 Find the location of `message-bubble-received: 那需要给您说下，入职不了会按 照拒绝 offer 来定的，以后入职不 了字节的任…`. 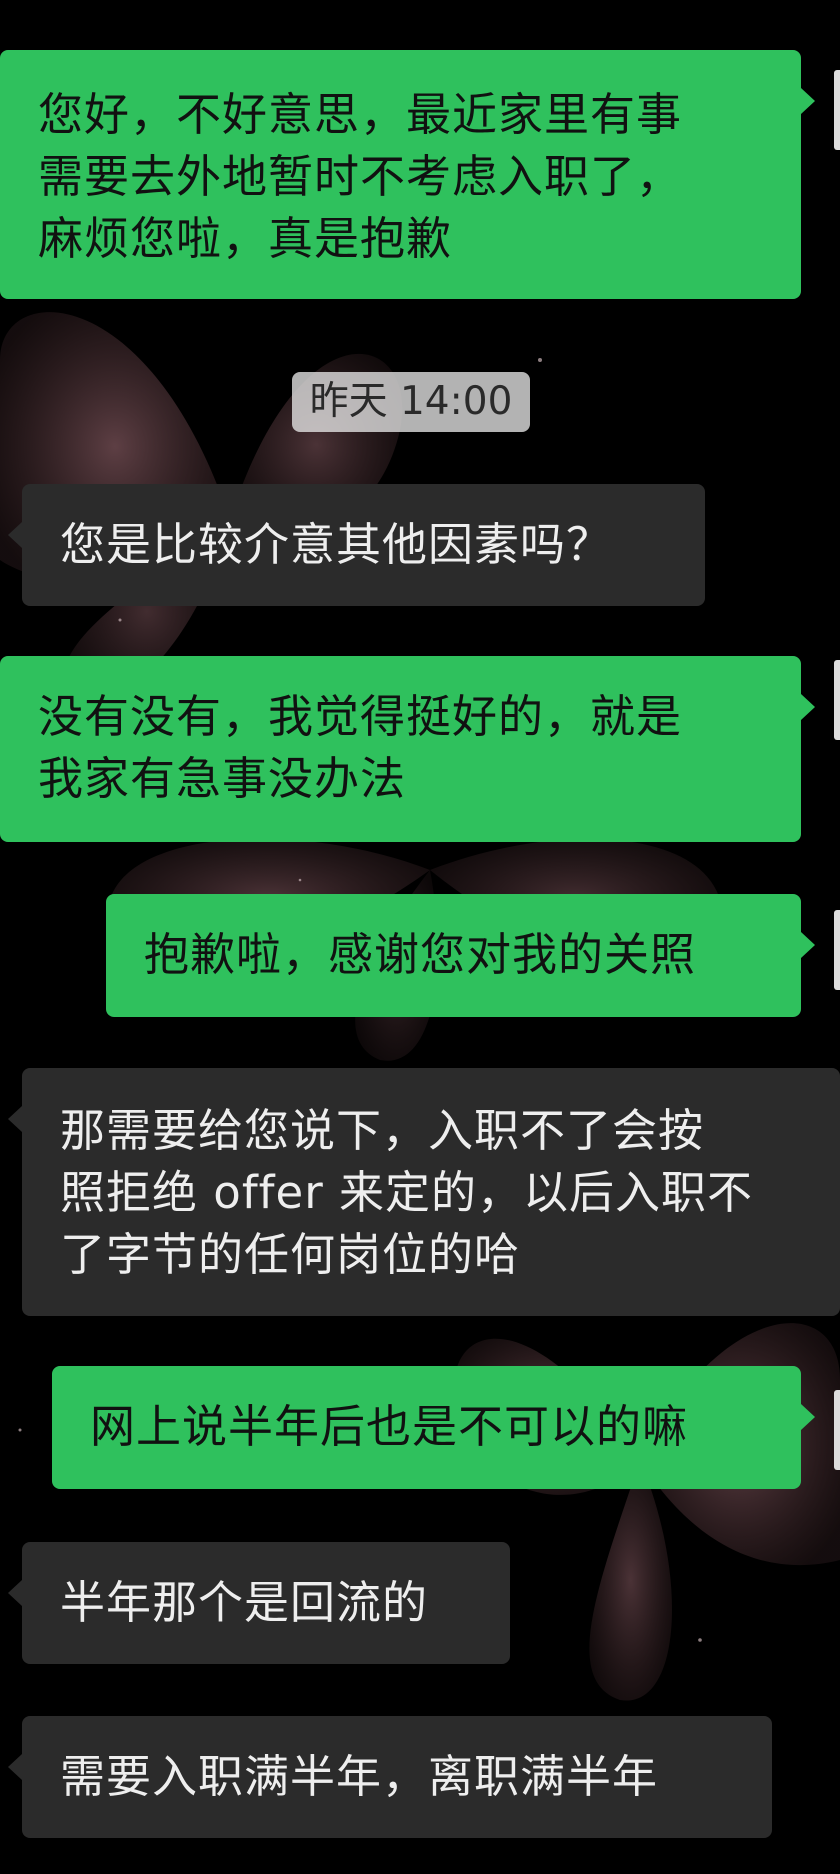

message-bubble-received: 那需要给您说下，入职不了会按 照拒绝 offer 来定的，以后入职不 了字节的任… is located at coordinates (424, 1192).